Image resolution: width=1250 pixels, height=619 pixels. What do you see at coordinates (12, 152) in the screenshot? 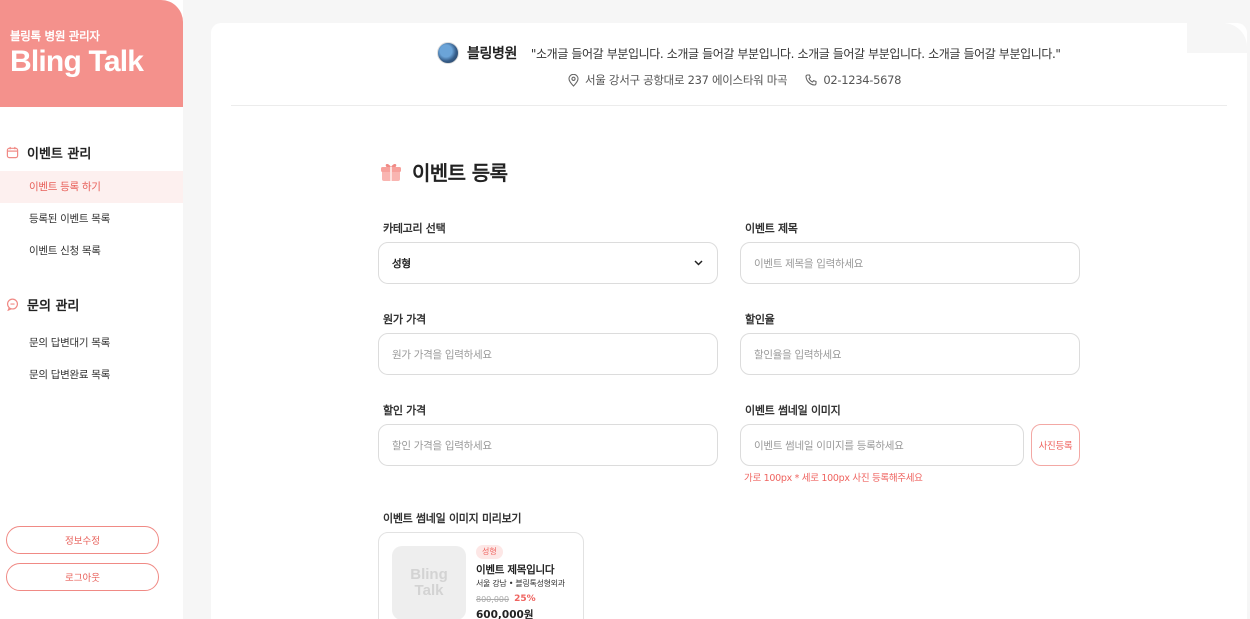
I see `calendar-icon` at bounding box center [12, 152].